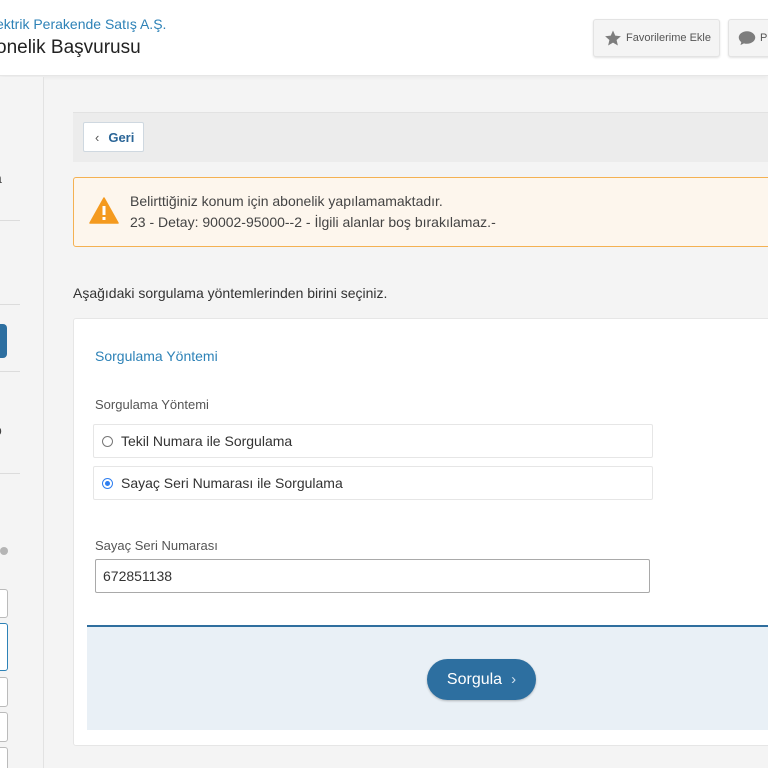 Image resolution: width=768 pixels, height=768 pixels. I want to click on chevron-left-icon: ‹, so click(97, 137).